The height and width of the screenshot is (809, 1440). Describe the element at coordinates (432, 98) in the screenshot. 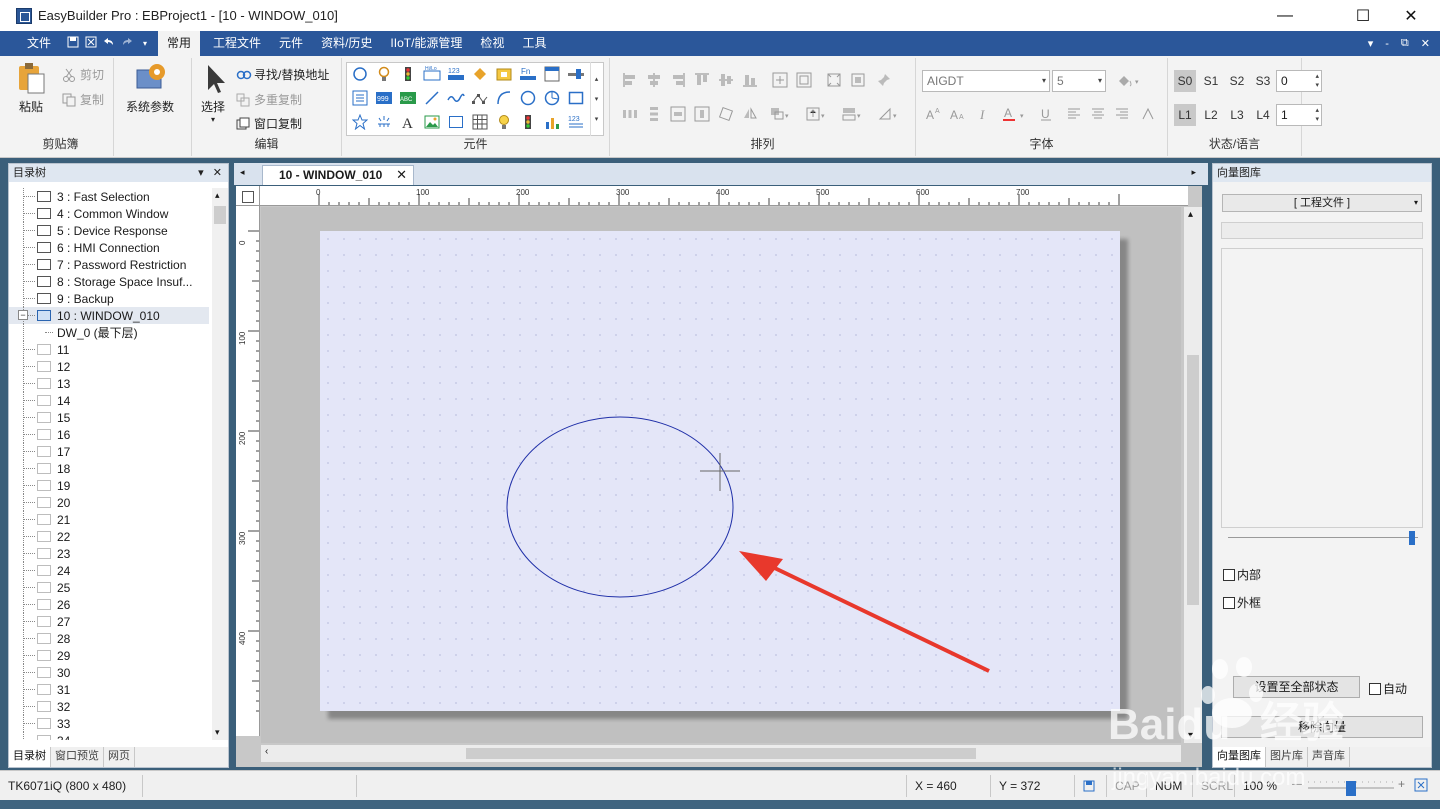

I see `line-icon` at that location.